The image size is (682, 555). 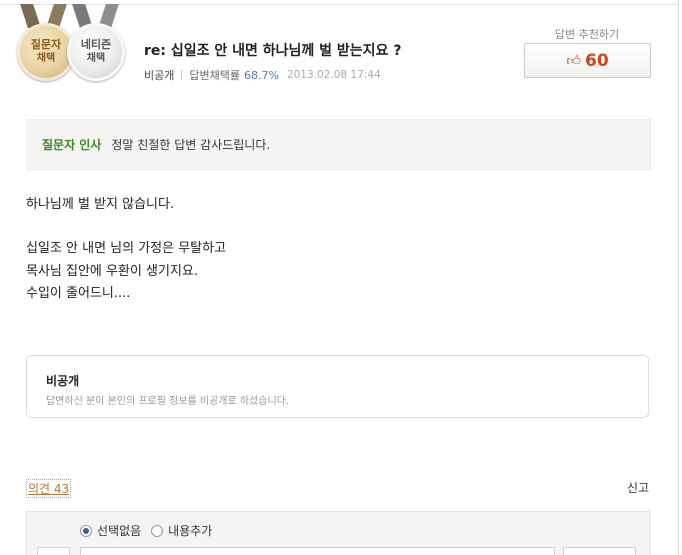 I want to click on meta-divider, so click(x=182, y=75).